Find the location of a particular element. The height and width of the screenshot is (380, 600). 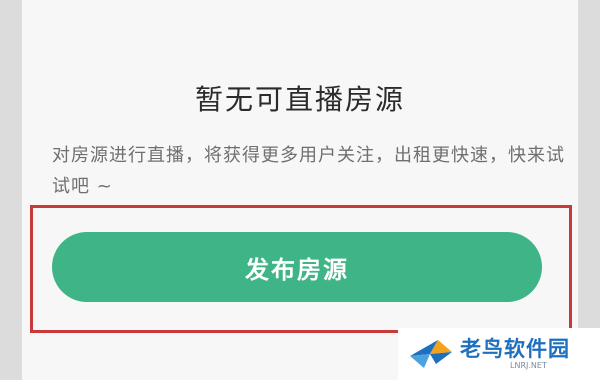

bird-logo-icon is located at coordinates (431, 354).